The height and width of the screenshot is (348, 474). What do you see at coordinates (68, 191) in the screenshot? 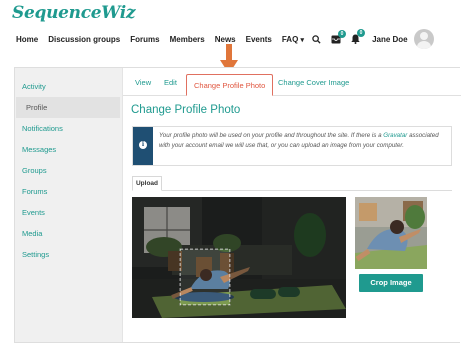
I see `sidebar-item-forums: Forums` at bounding box center [68, 191].